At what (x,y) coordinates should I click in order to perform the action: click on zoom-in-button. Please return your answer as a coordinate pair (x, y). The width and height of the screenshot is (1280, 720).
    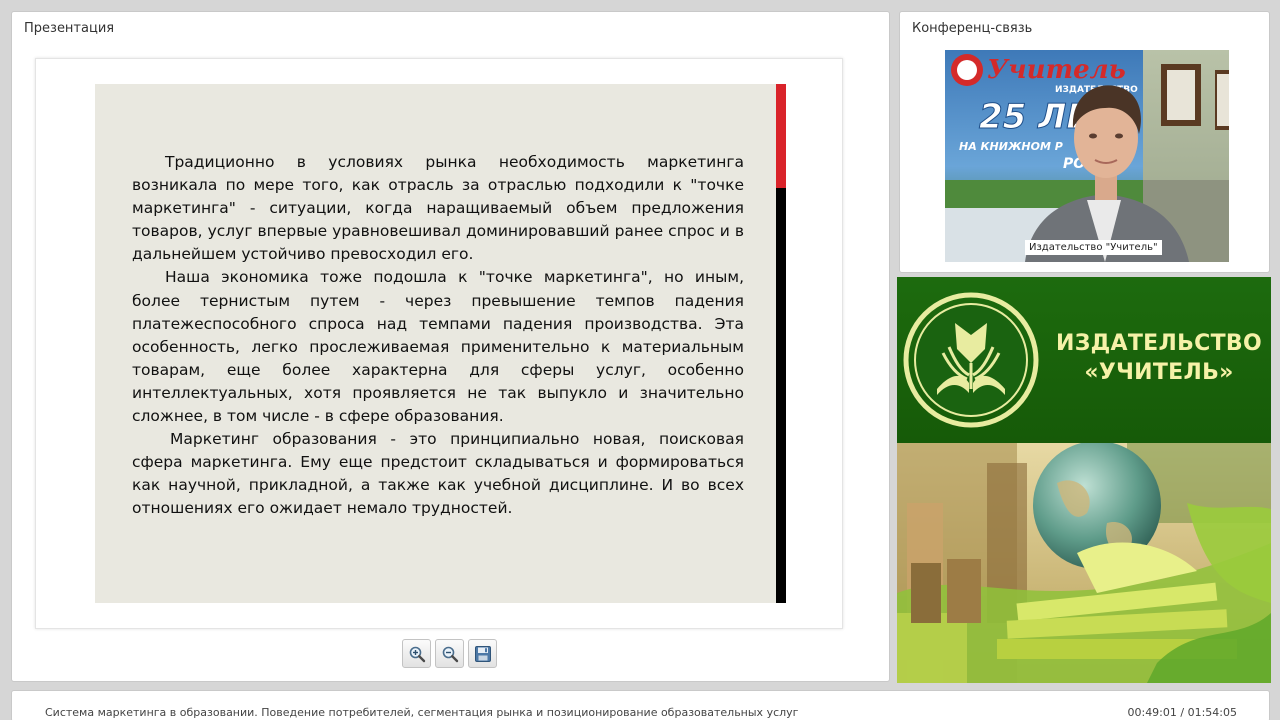
    Looking at the image, I should click on (416, 653).